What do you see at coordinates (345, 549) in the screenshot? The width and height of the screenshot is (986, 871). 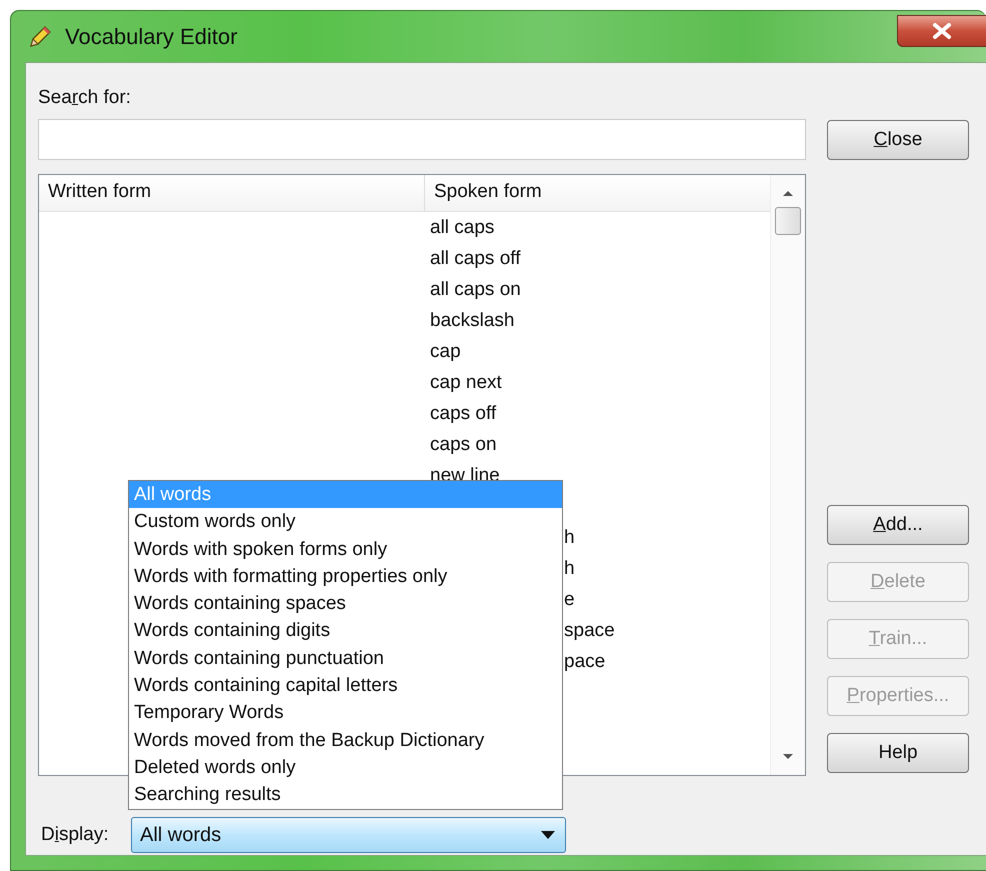 I see `dropdown-option: Words with spoken forms only` at bounding box center [345, 549].